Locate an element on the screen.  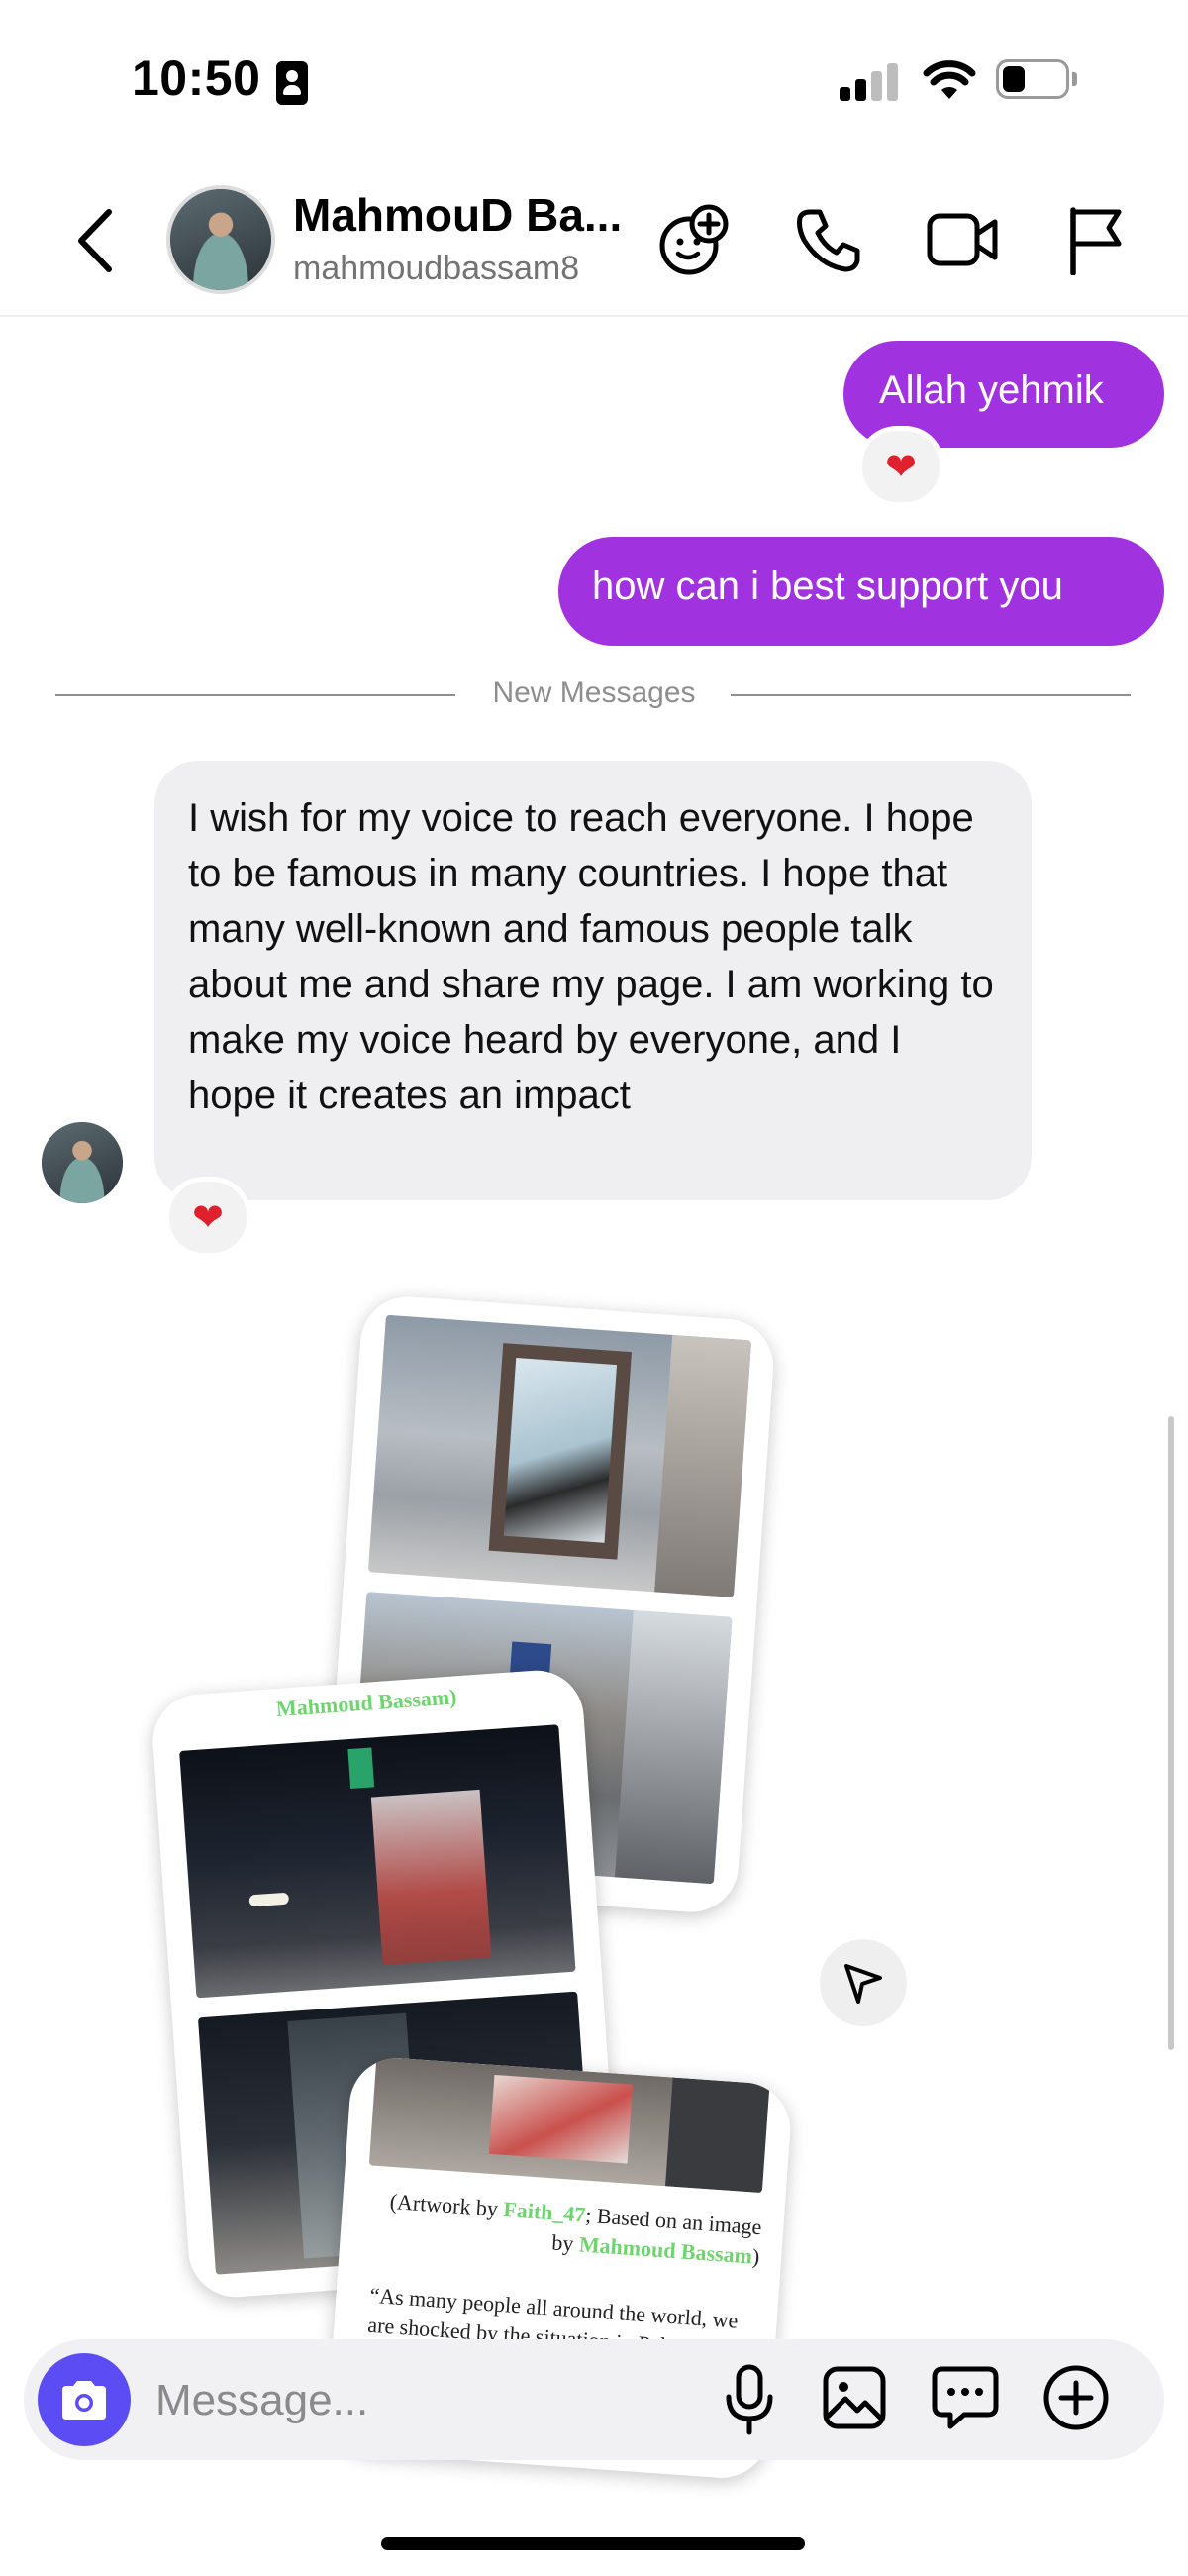
post-caption-credit: Mahmoud Bassam) is located at coordinates (366, 1703).